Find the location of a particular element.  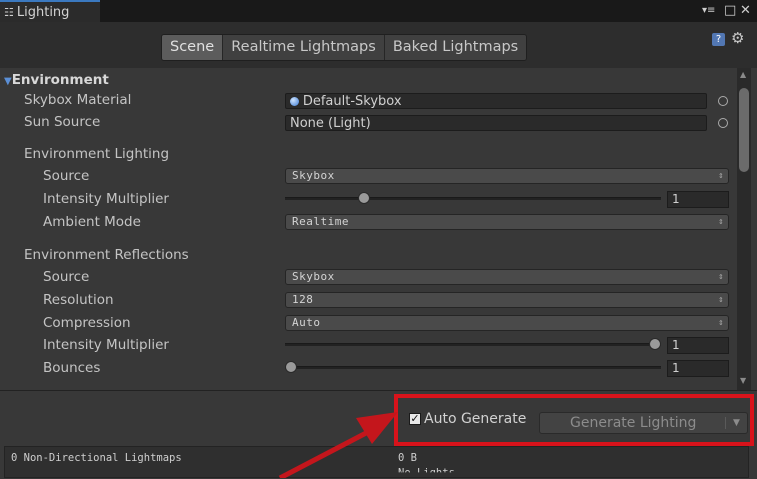

arrow-shaft is located at coordinates (324, 453).